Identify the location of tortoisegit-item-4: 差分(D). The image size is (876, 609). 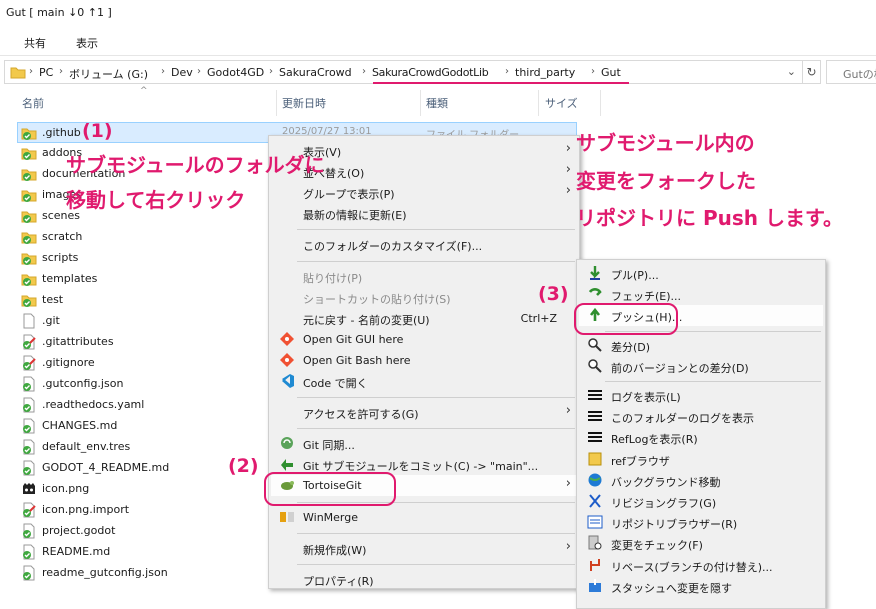
(701, 345).